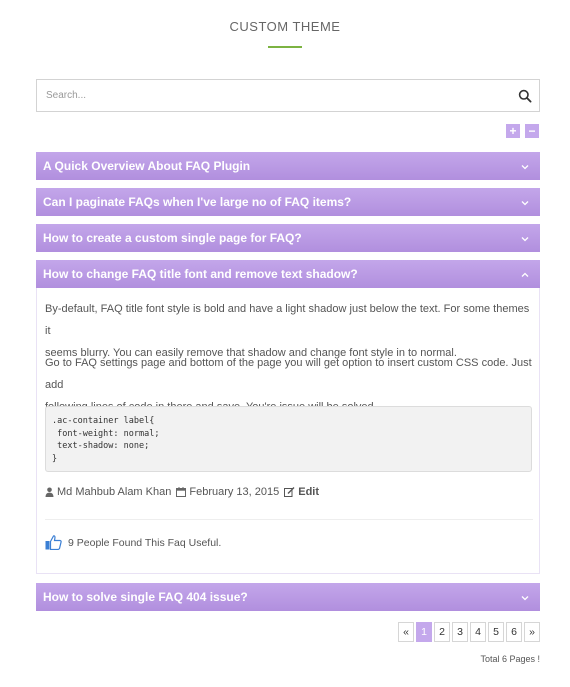 The image size is (570, 687). Describe the element at coordinates (147, 166) in the screenshot. I see `faq-title: A Quick Overview About FAQ Plugin` at that location.